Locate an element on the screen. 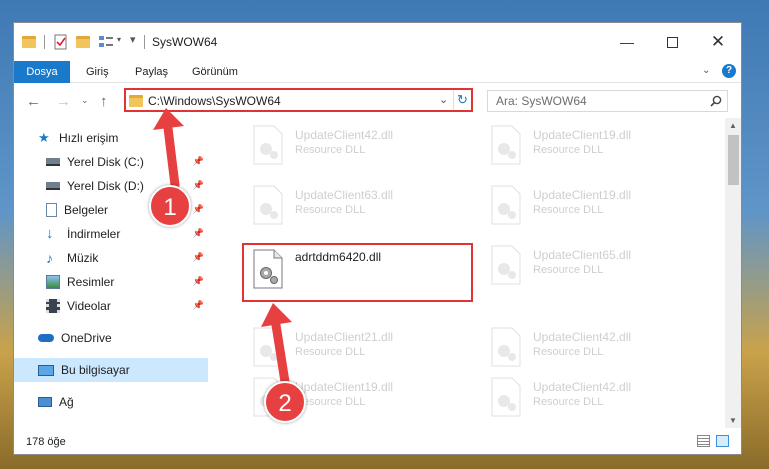 The height and width of the screenshot is (469, 769). arrow-to-file is located at coordinates (281, 356).